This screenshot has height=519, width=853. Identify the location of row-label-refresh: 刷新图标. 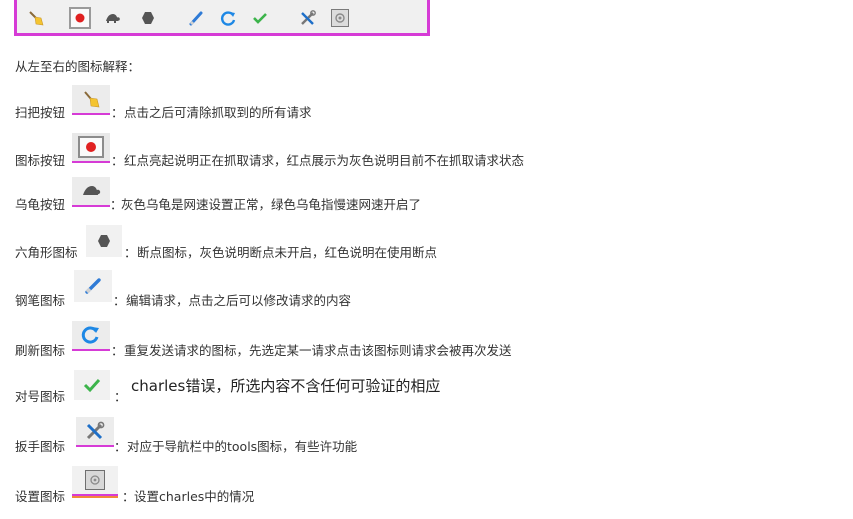
(40, 350).